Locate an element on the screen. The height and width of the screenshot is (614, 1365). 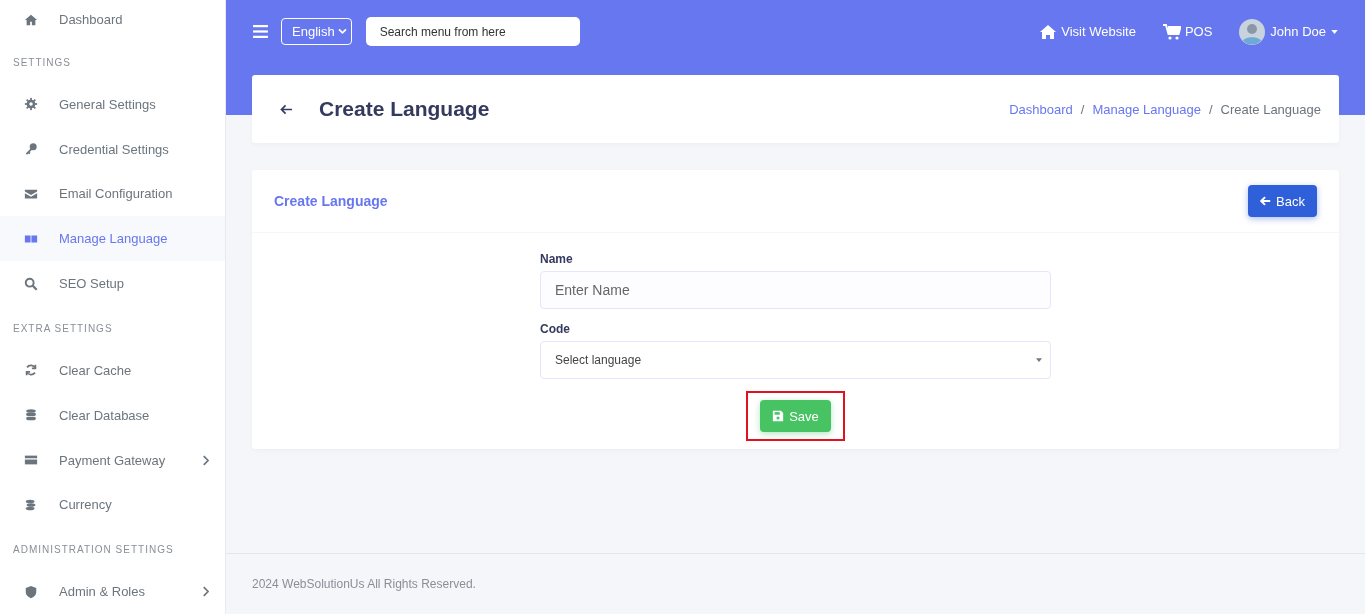
sidebar-section-label: EXTRA SETTINGS is located at coordinates (63, 329).